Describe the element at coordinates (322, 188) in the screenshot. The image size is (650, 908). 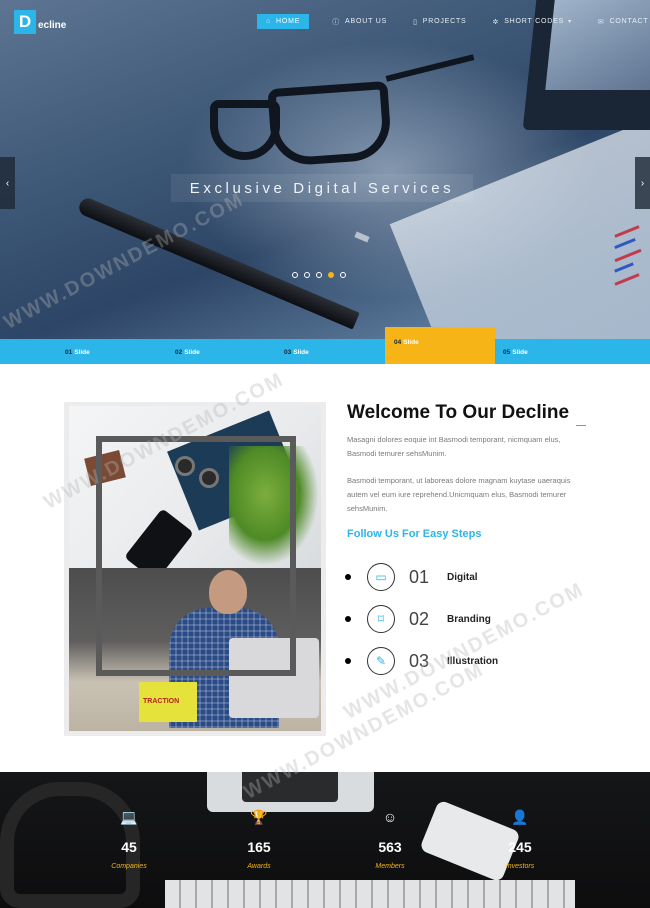
I see `hero-title: Exclusive Digital Services` at that location.